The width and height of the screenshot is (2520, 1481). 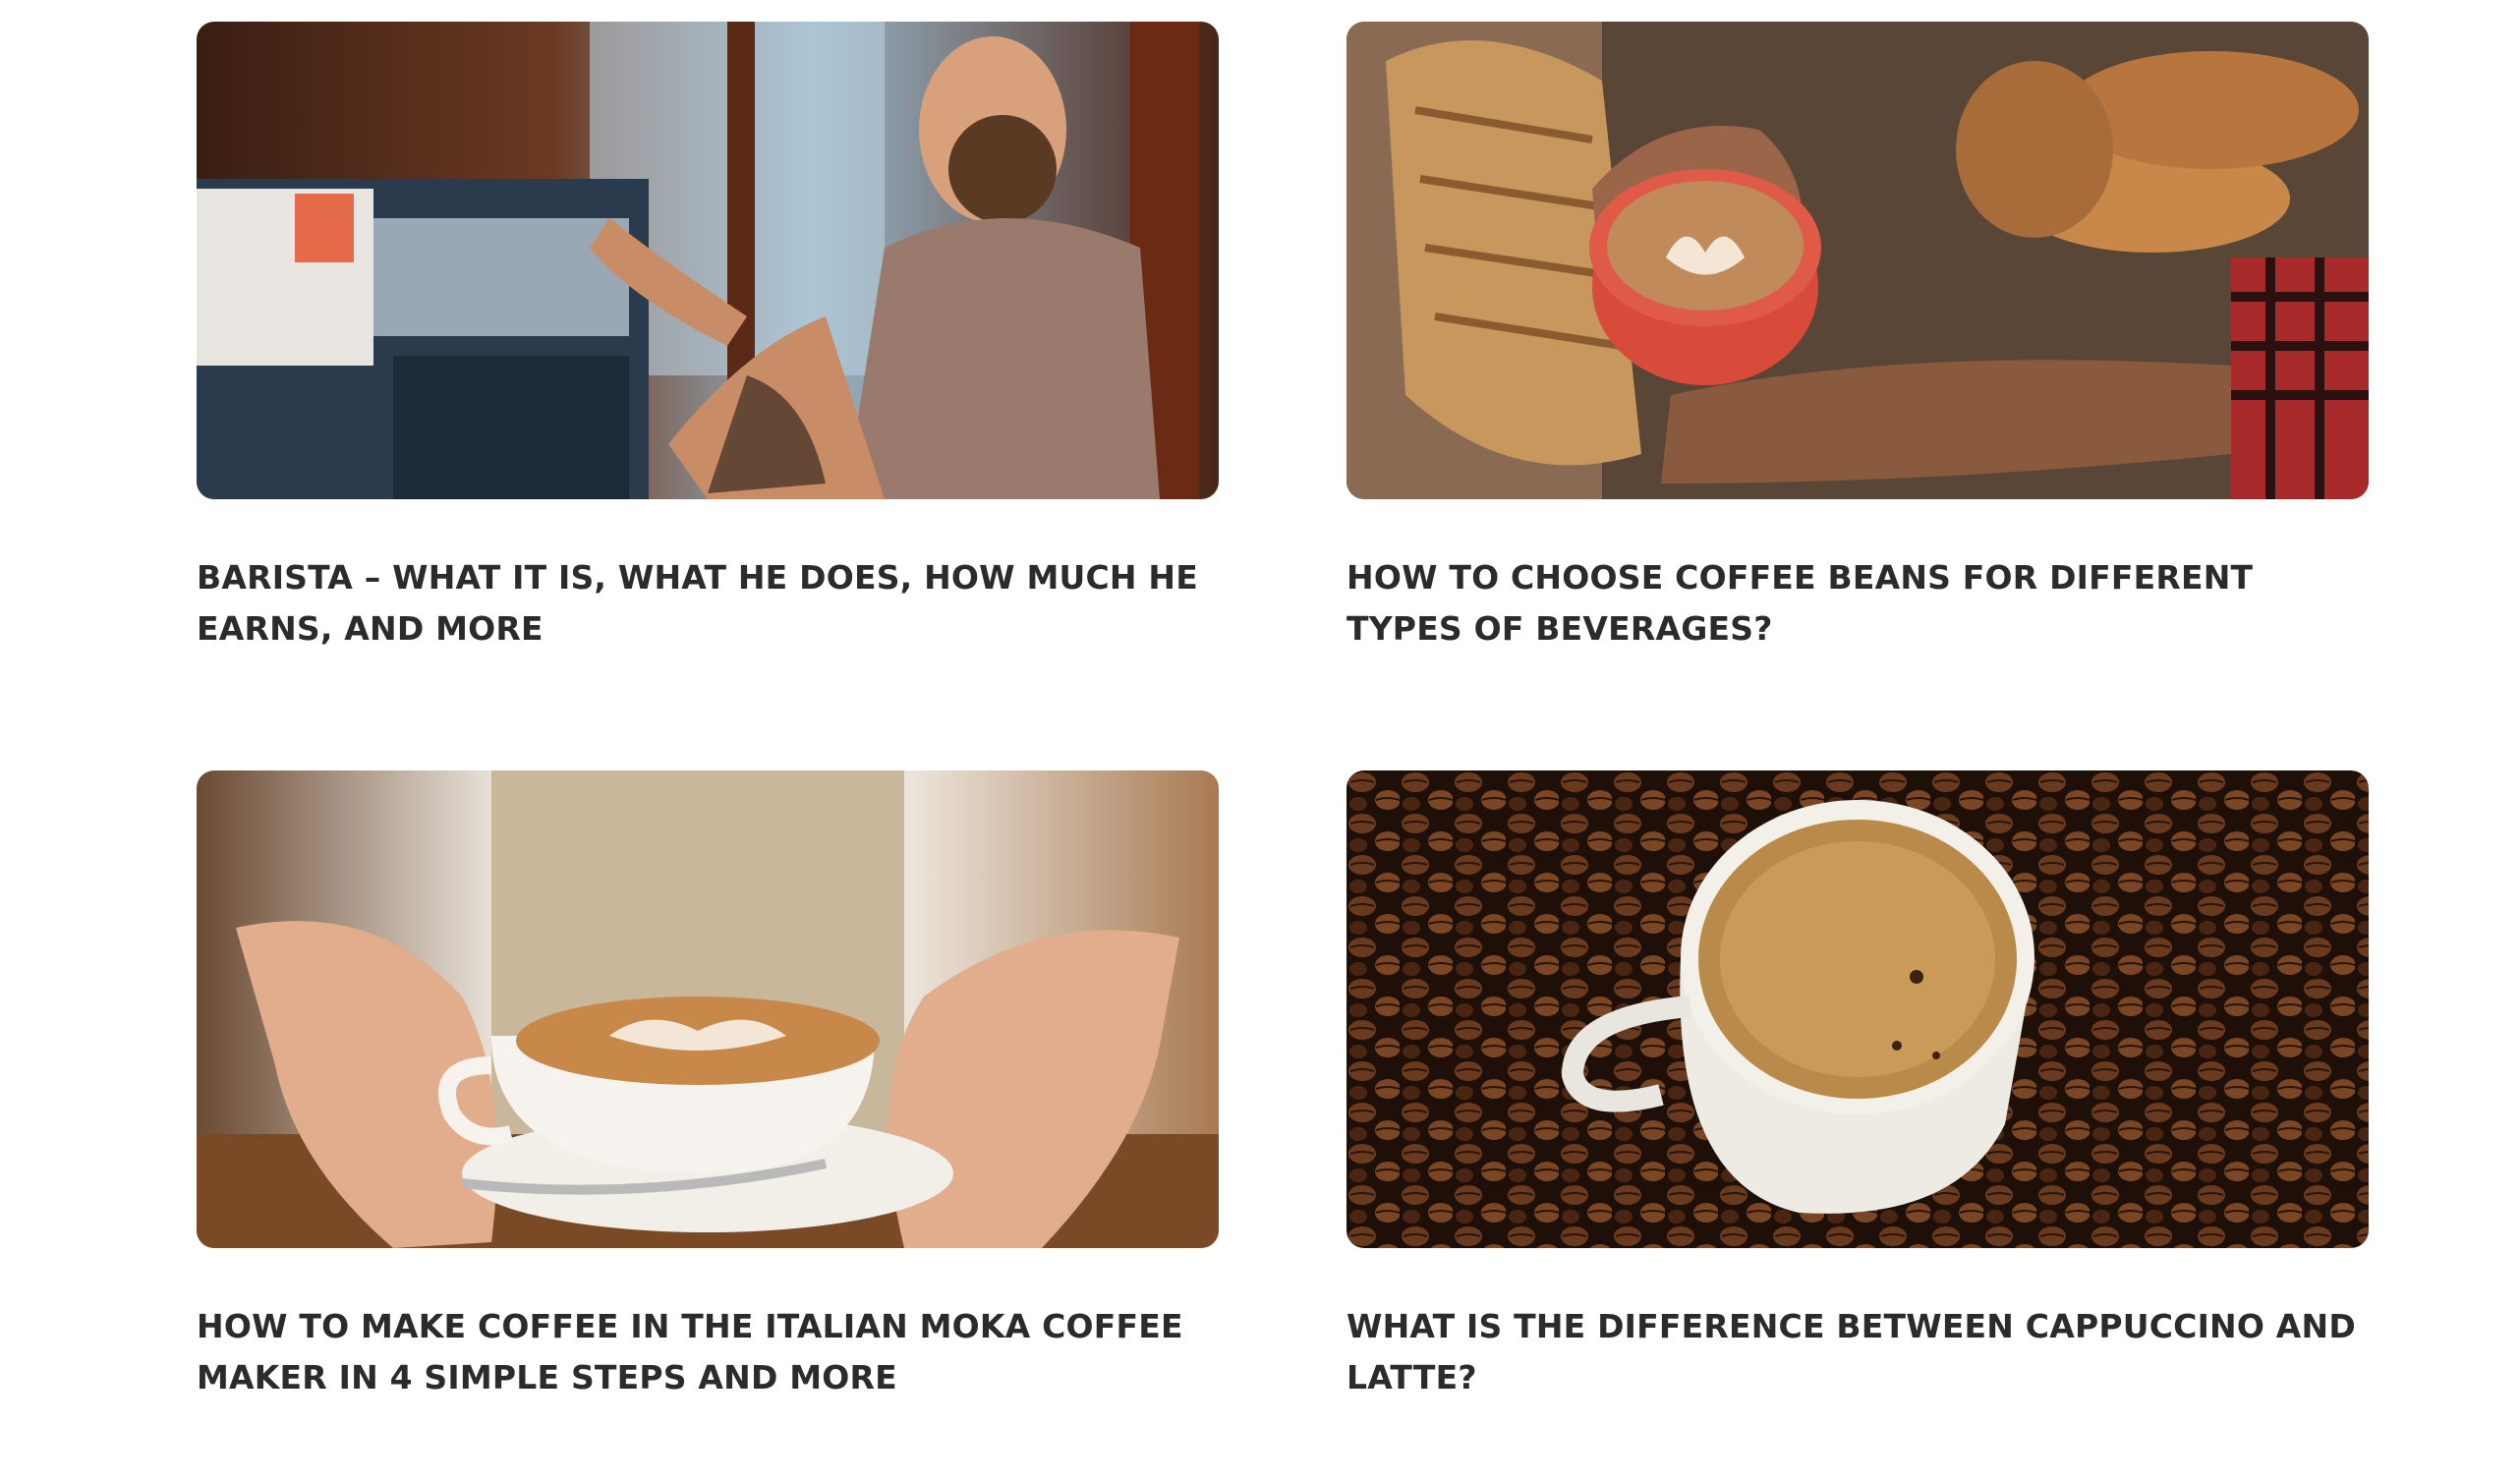 I want to click on article-image-cappuccino-latte, so click(x=1857, y=1009).